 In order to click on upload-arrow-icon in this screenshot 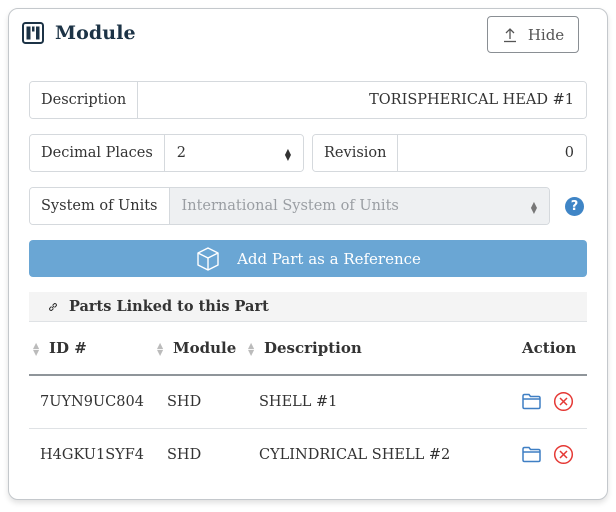, I will do `click(509, 34)`.